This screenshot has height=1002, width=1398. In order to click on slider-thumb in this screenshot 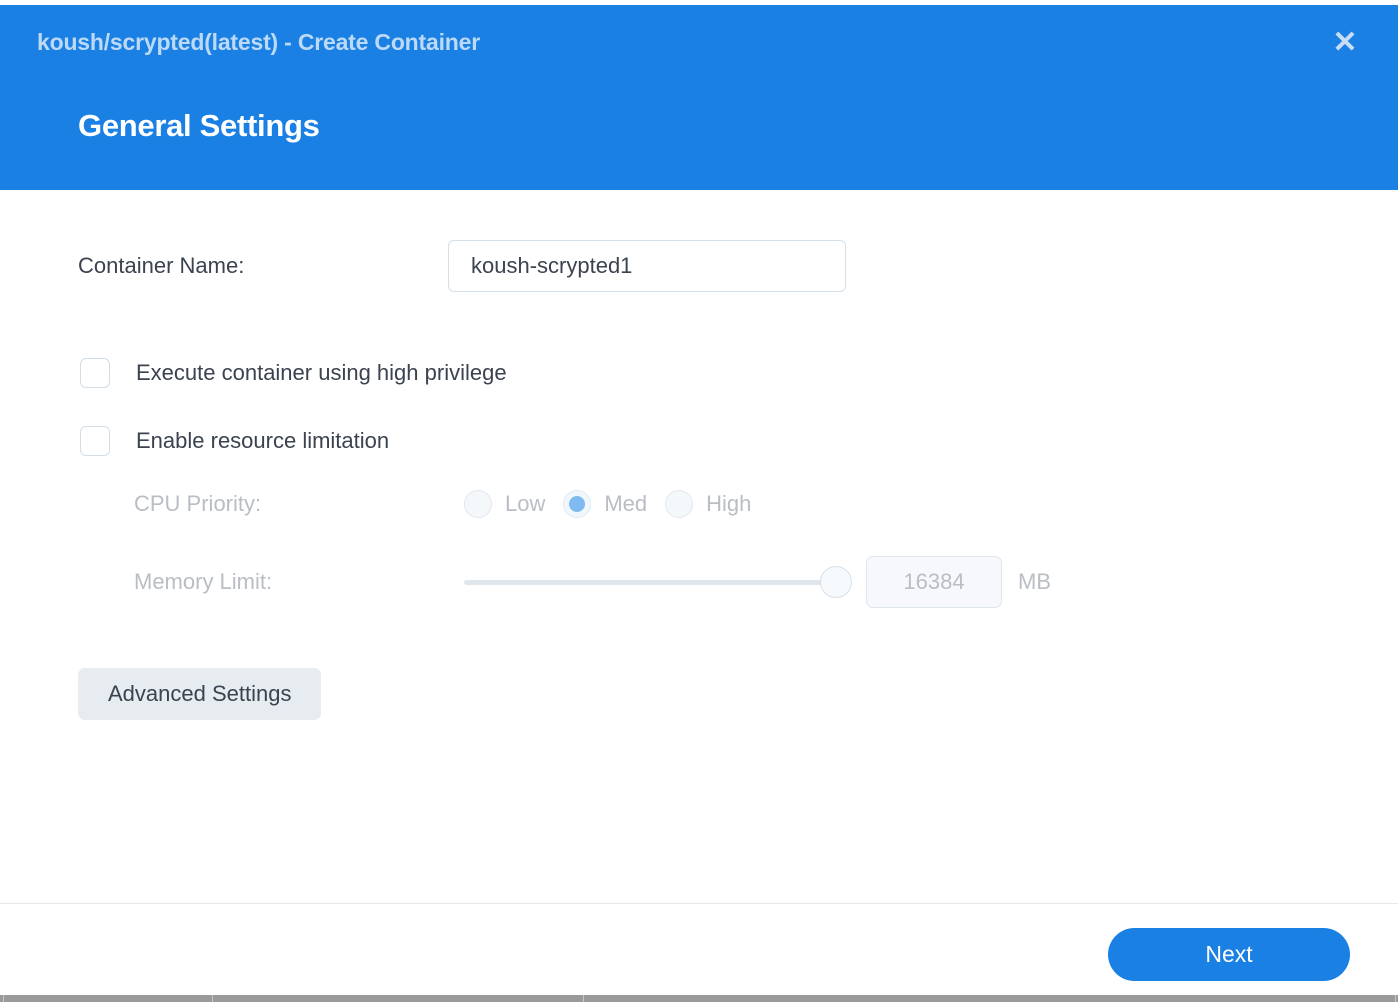, I will do `click(836, 582)`.